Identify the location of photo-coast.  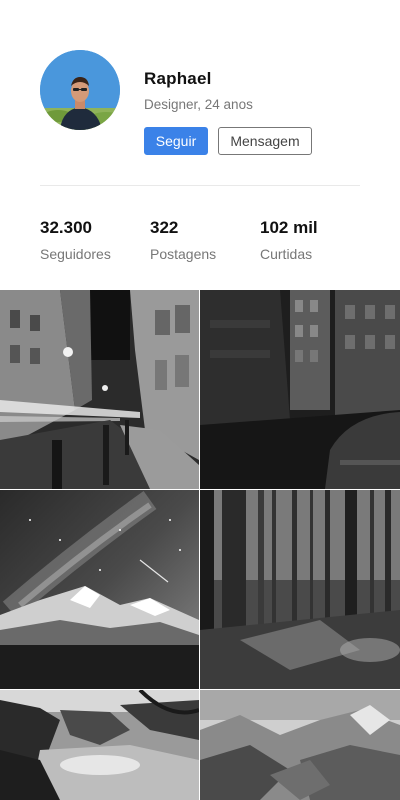
(99, 745).